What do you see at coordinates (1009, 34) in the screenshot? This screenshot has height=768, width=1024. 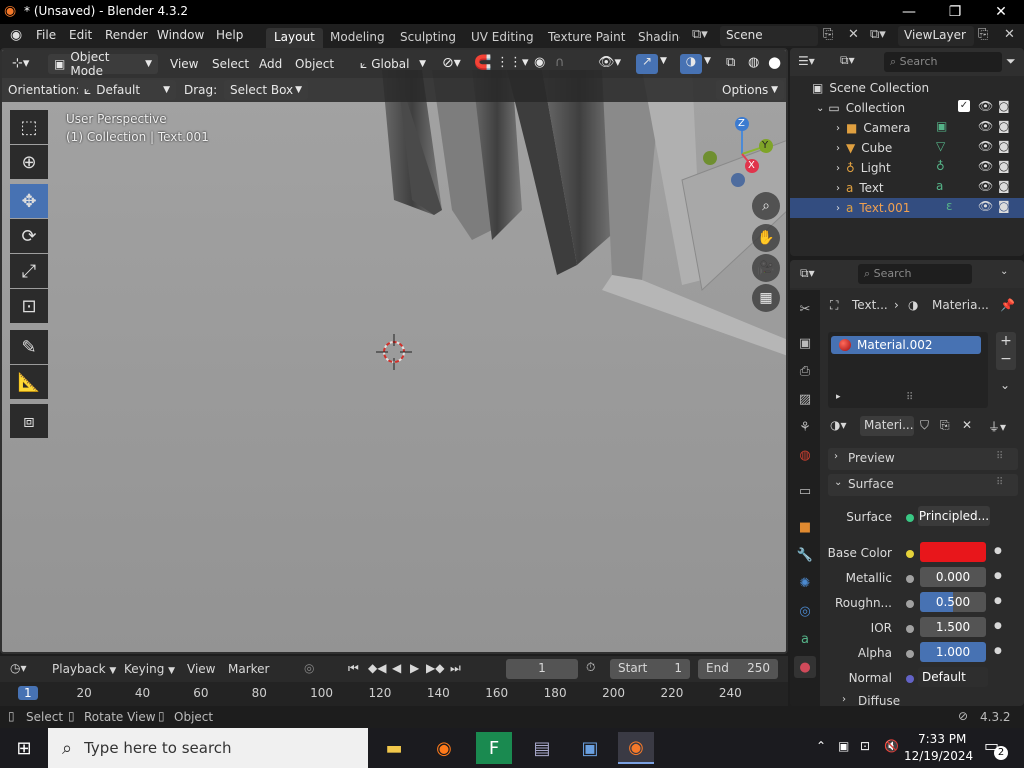 I see `remove-view-layer-icon: ✕` at bounding box center [1009, 34].